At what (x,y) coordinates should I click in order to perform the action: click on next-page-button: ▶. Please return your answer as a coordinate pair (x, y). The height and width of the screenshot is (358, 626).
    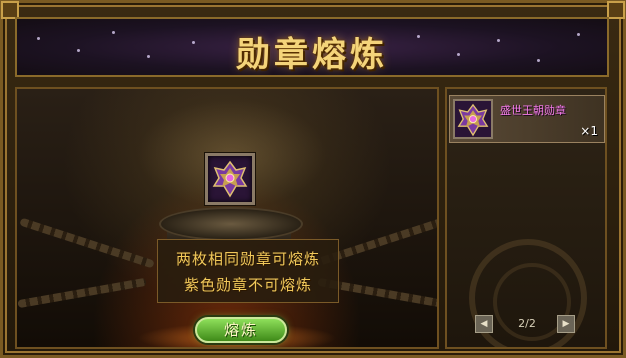
    Looking at the image, I should click on (566, 324).